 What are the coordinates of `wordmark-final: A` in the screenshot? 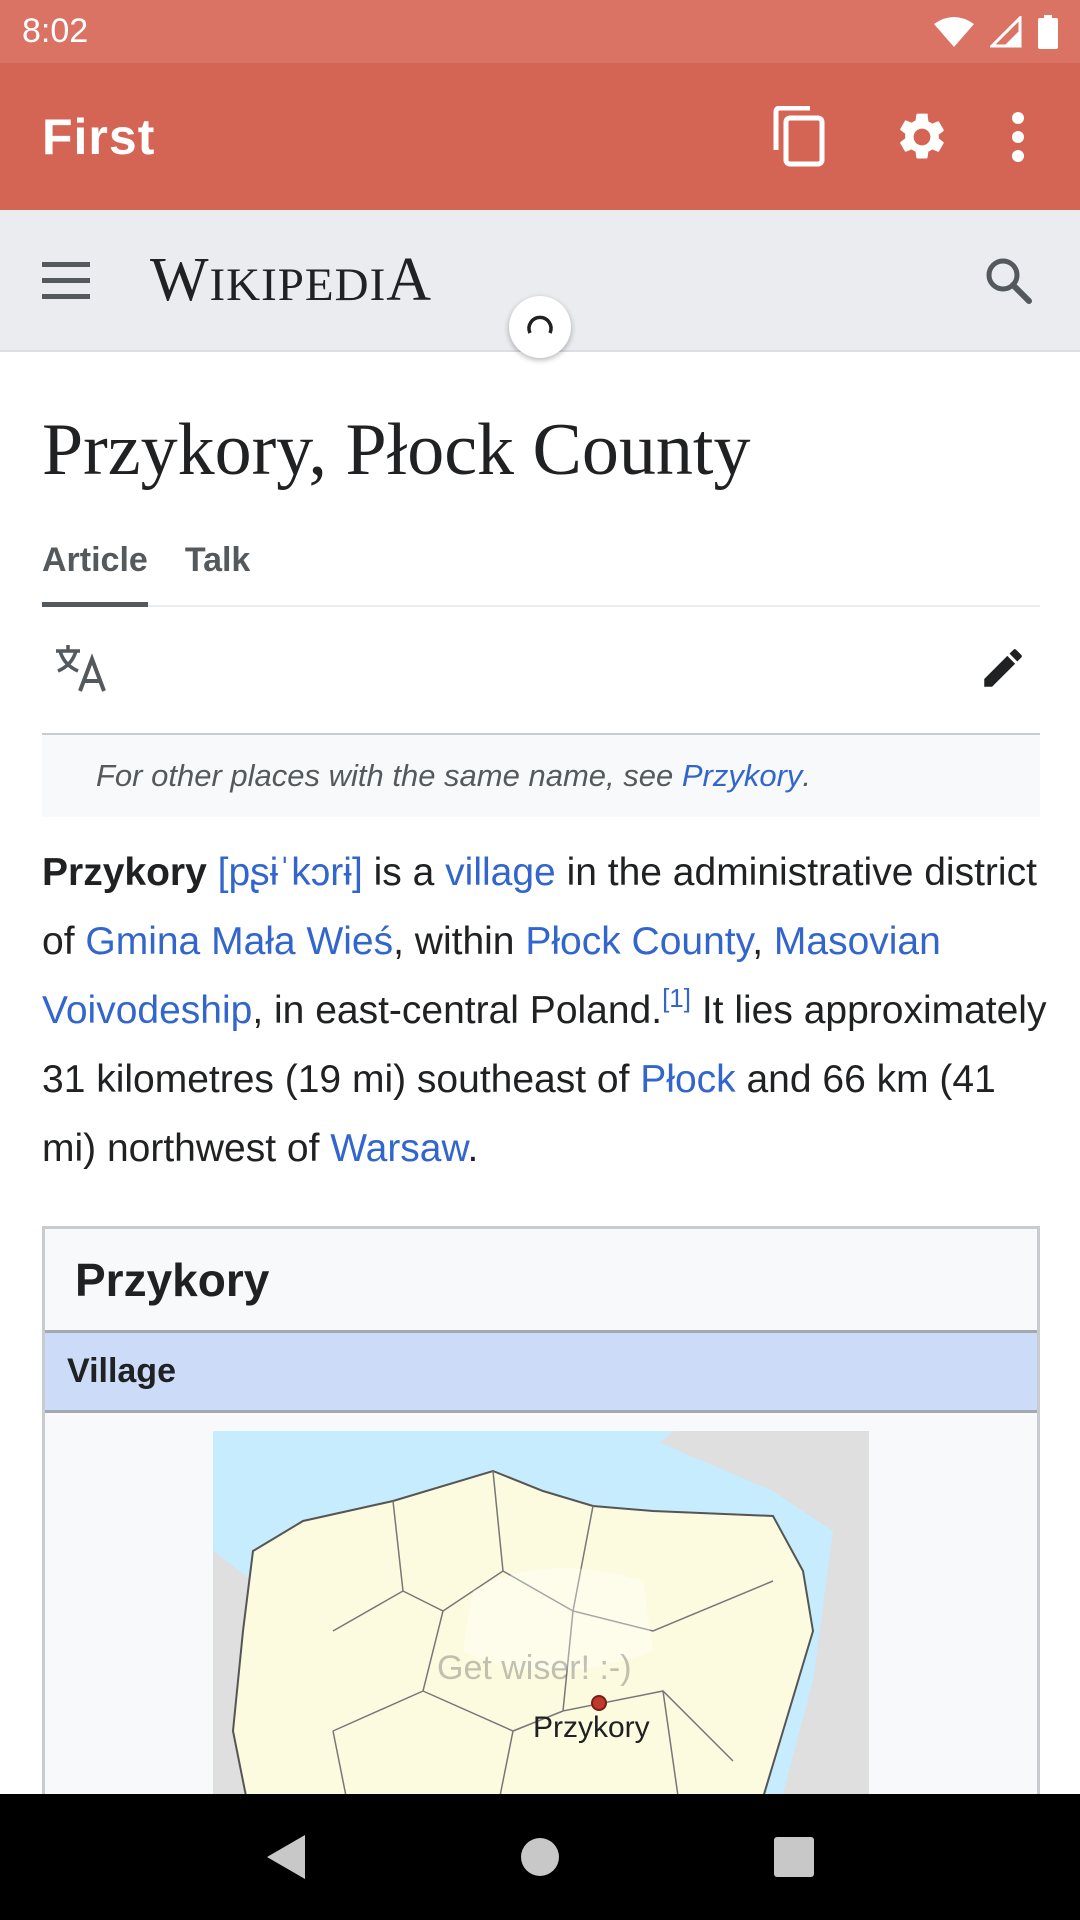 It's located at (409, 279).